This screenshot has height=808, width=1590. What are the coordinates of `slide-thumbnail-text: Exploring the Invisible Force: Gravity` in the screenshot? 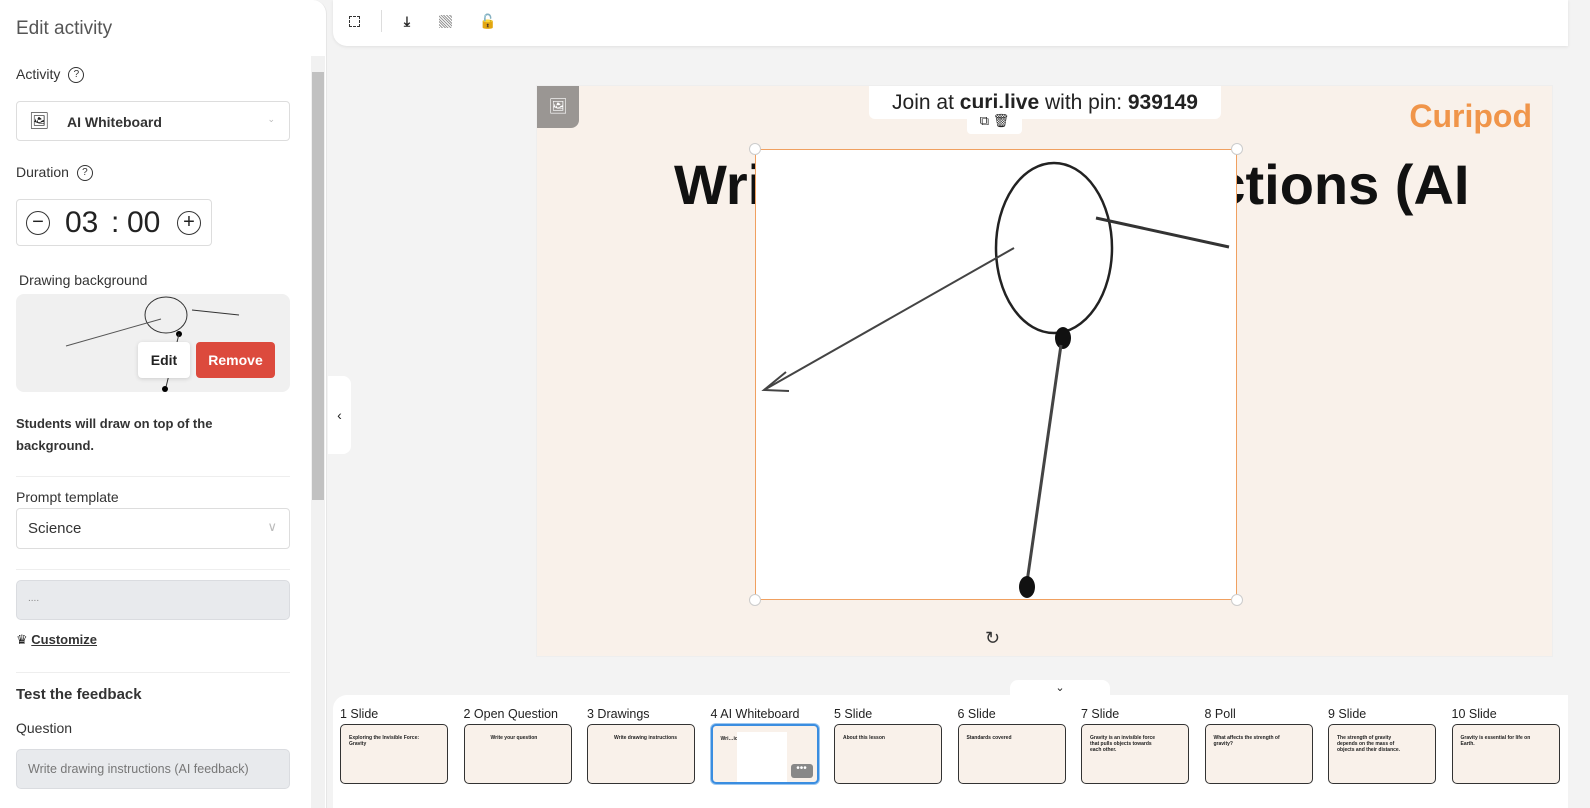 It's located at (384, 741).